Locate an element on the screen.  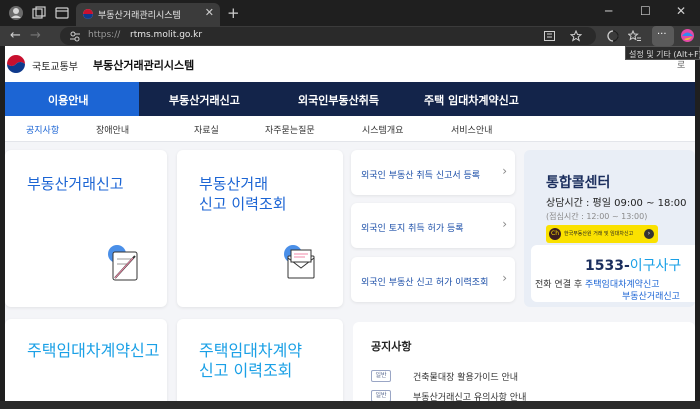
browser-toolbar: ← → https:// rtms.molit.go.kr ··· is located at coordinates (350, 36).